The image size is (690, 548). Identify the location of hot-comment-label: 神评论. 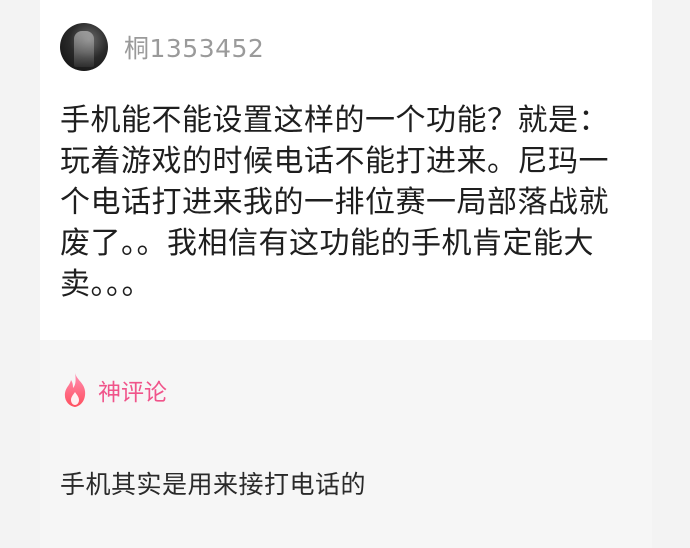
(132, 393).